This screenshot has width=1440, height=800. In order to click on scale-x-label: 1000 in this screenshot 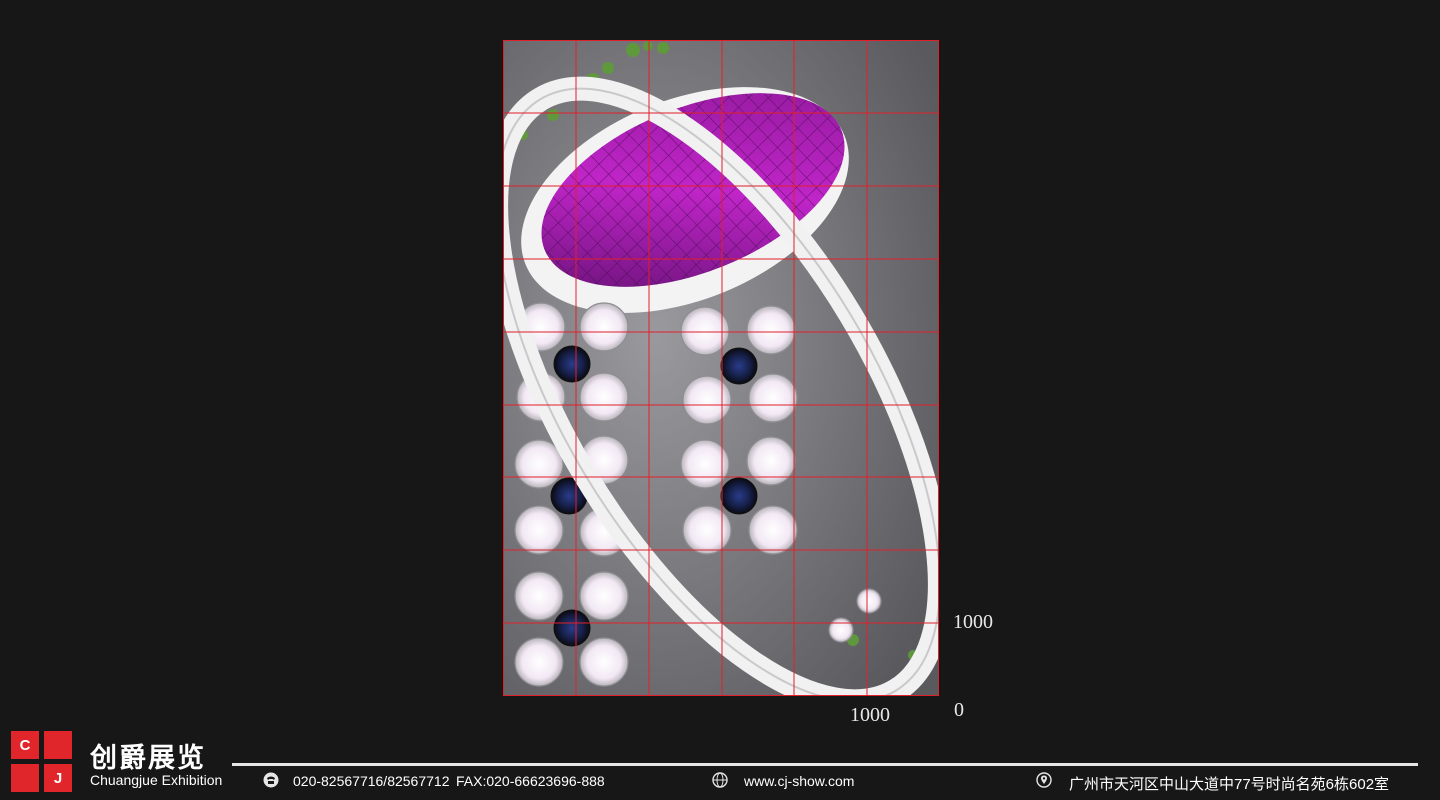, I will do `click(870, 715)`.